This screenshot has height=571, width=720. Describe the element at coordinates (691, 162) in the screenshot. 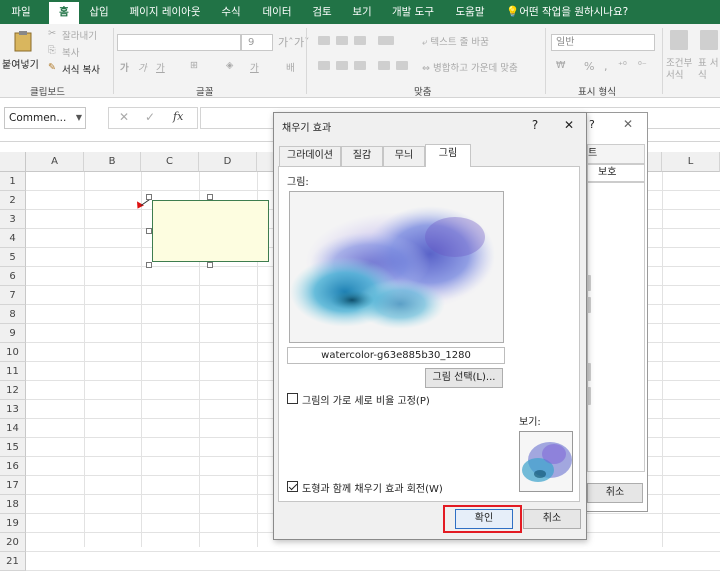

I see `column-header: L` at that location.